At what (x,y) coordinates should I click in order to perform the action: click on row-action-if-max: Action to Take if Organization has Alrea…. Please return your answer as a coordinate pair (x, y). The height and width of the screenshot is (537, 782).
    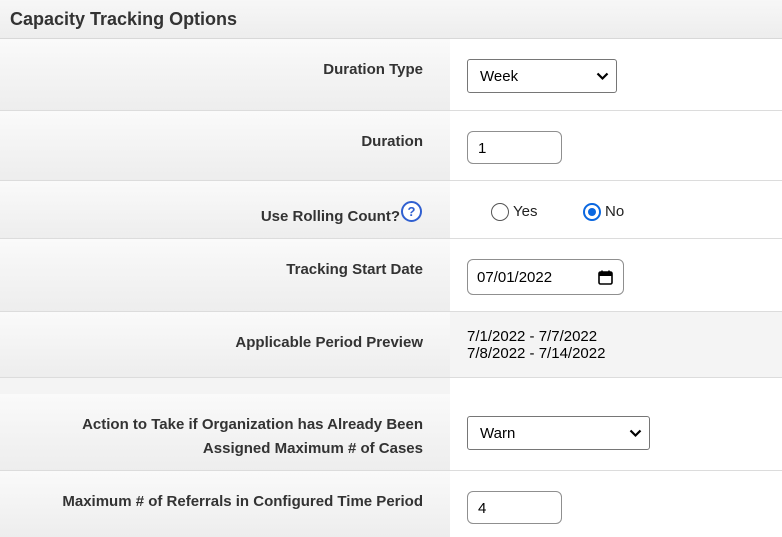
    Looking at the image, I should click on (391, 432).